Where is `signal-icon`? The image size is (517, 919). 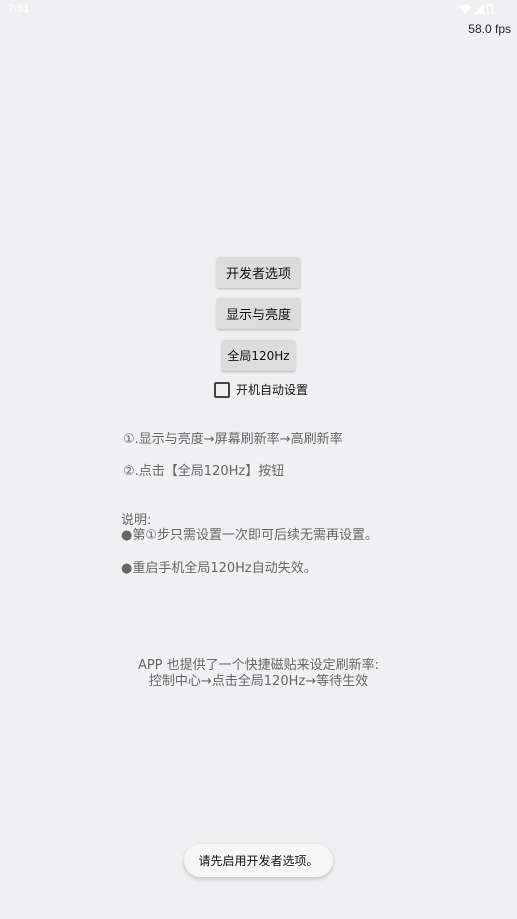 signal-icon is located at coordinates (479, 9).